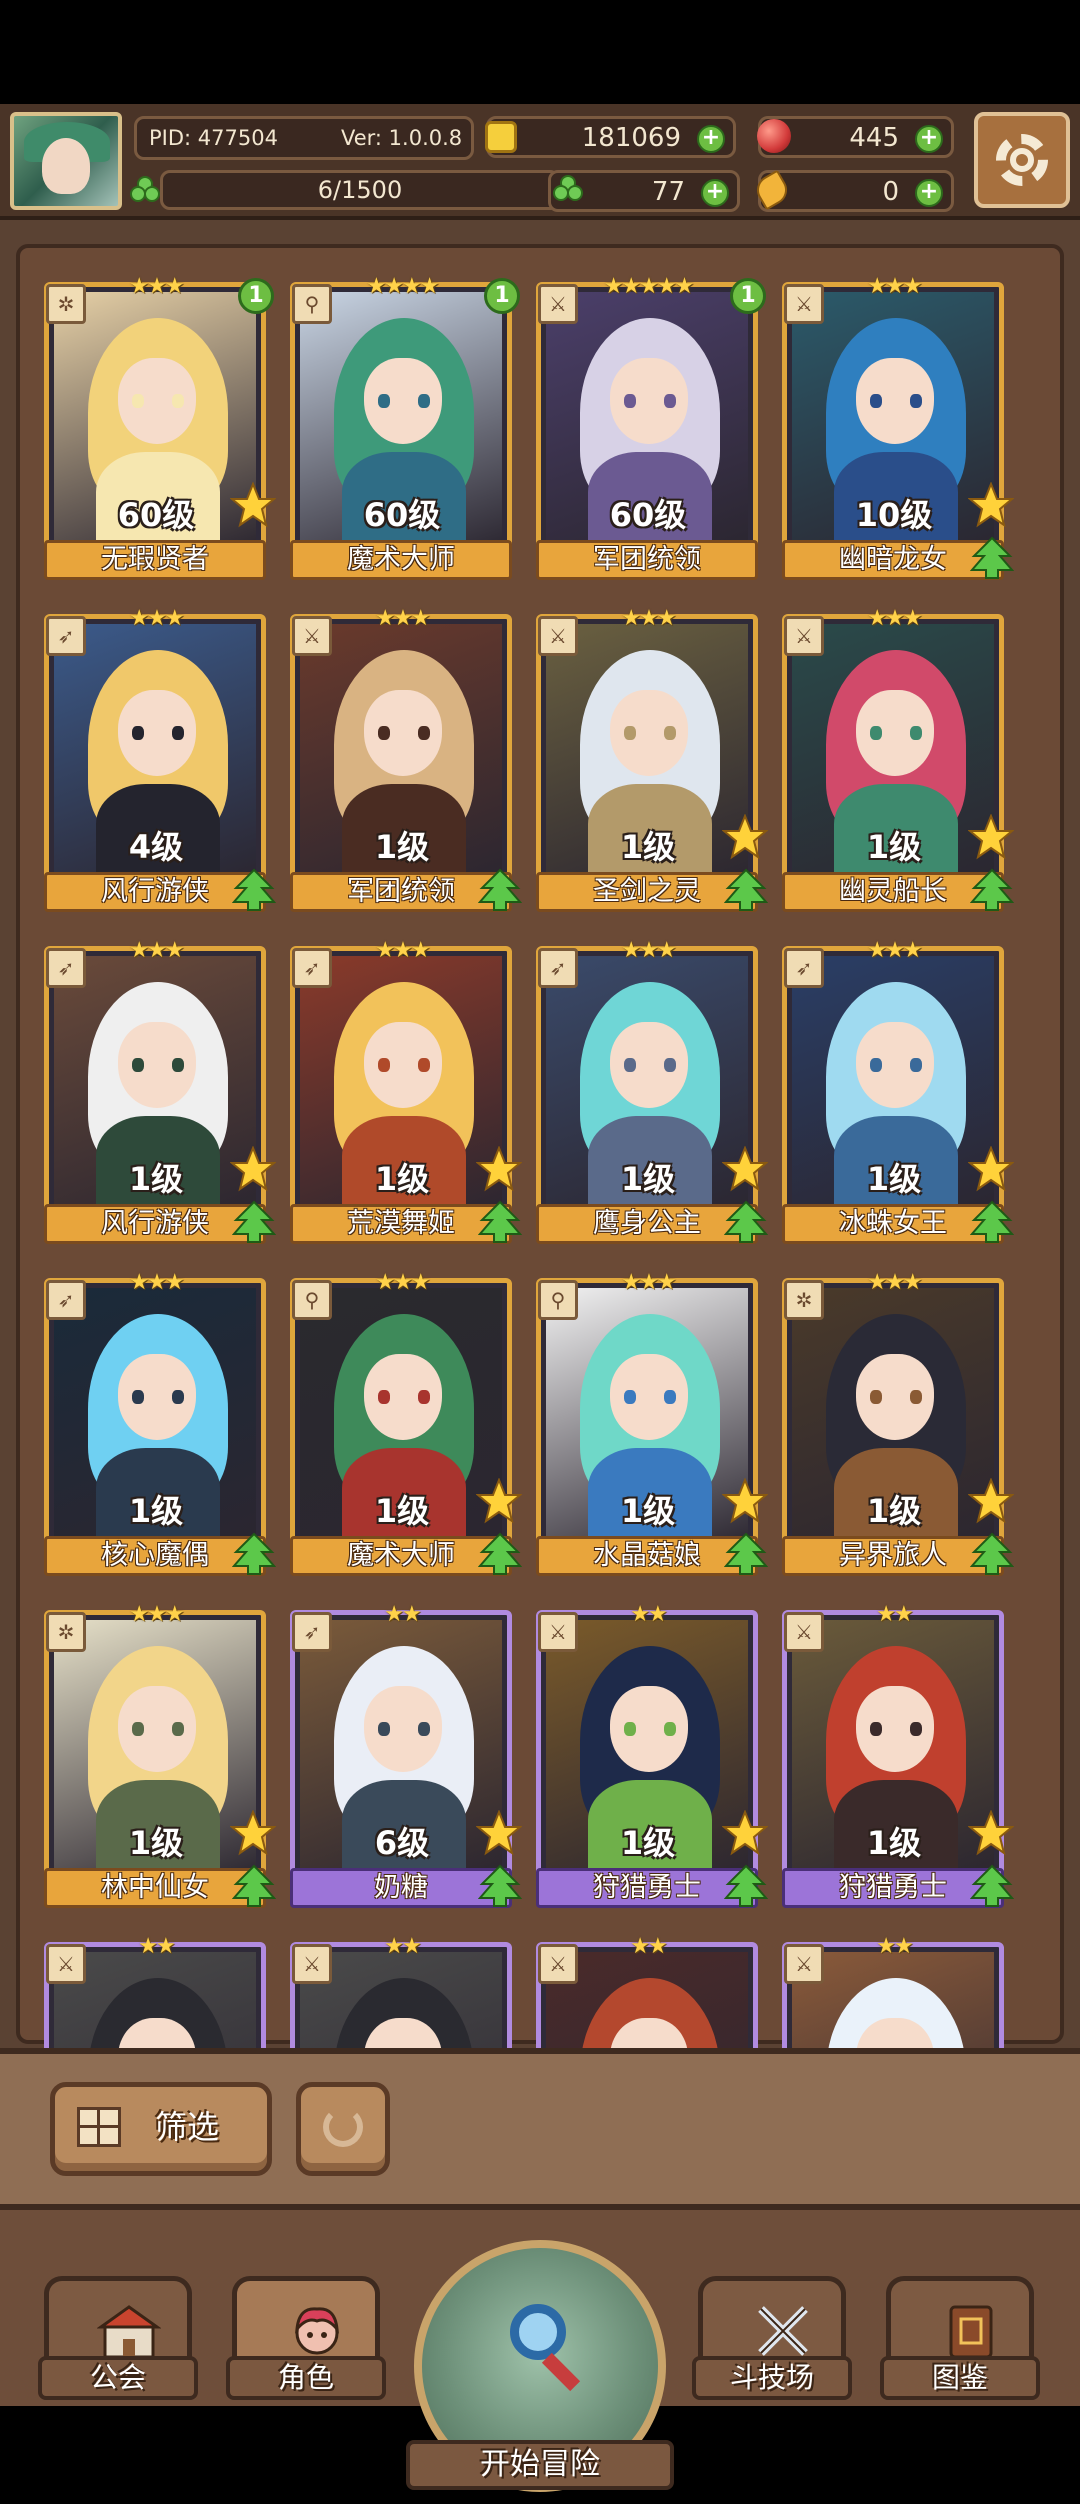 This screenshot has width=1080, height=2504. Describe the element at coordinates (890, 192) in the screenshot. I see `feather-value: 0` at that location.